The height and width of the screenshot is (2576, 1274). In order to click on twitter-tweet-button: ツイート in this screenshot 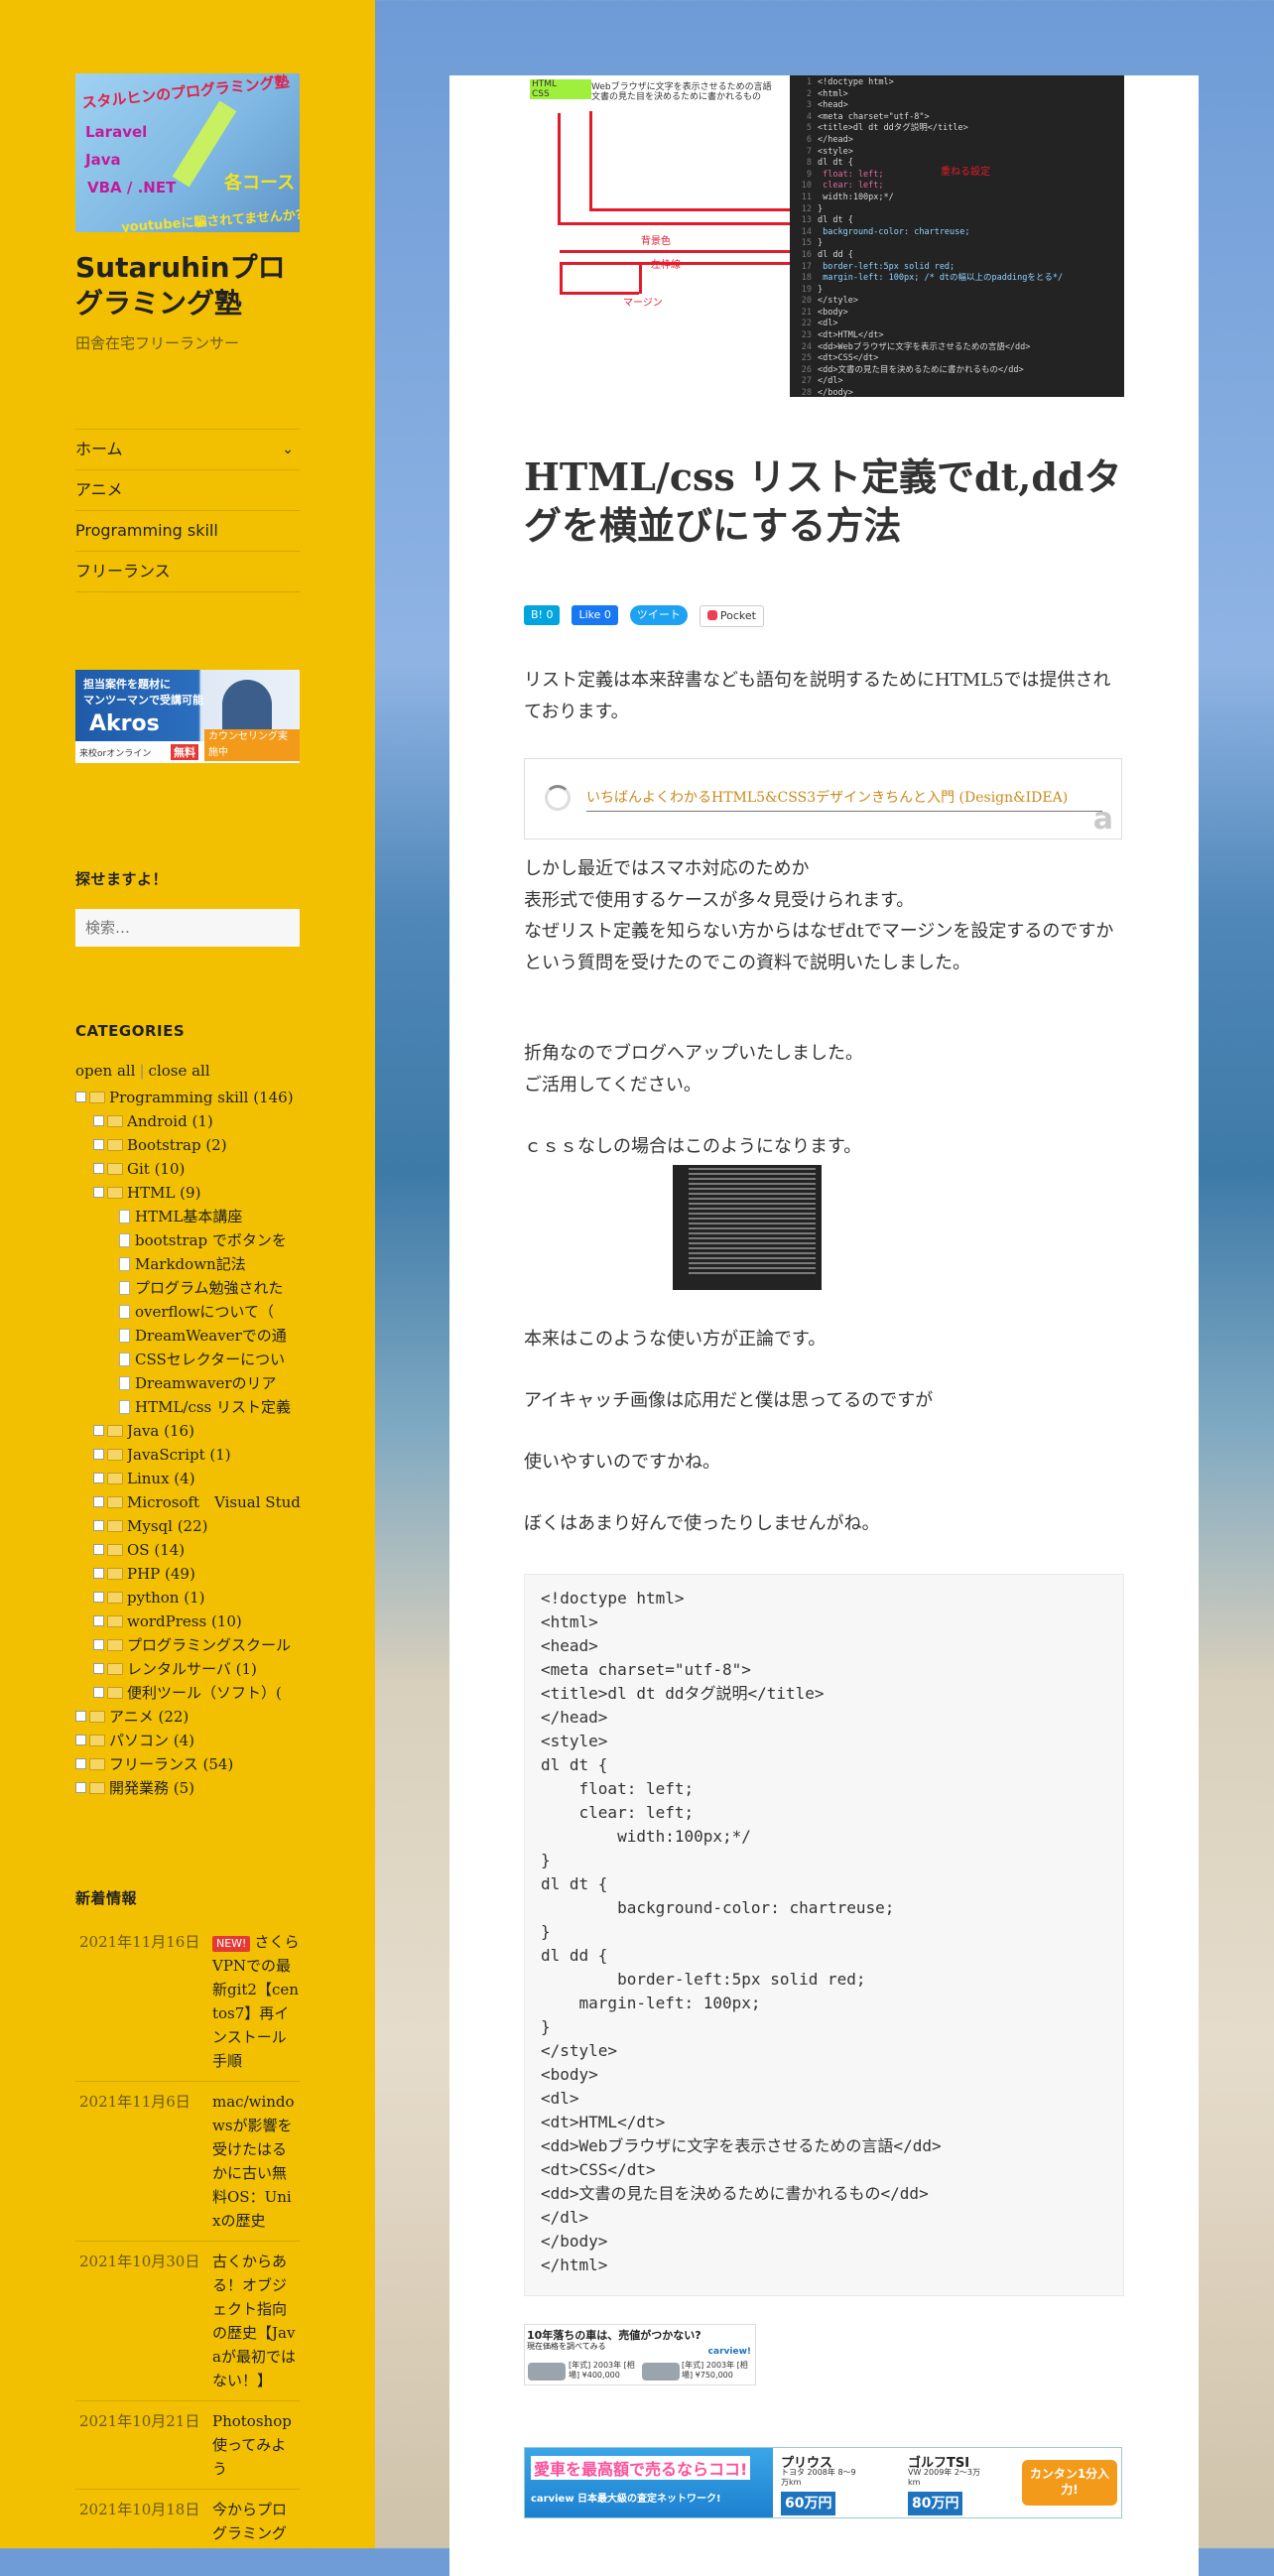, I will do `click(658, 615)`.